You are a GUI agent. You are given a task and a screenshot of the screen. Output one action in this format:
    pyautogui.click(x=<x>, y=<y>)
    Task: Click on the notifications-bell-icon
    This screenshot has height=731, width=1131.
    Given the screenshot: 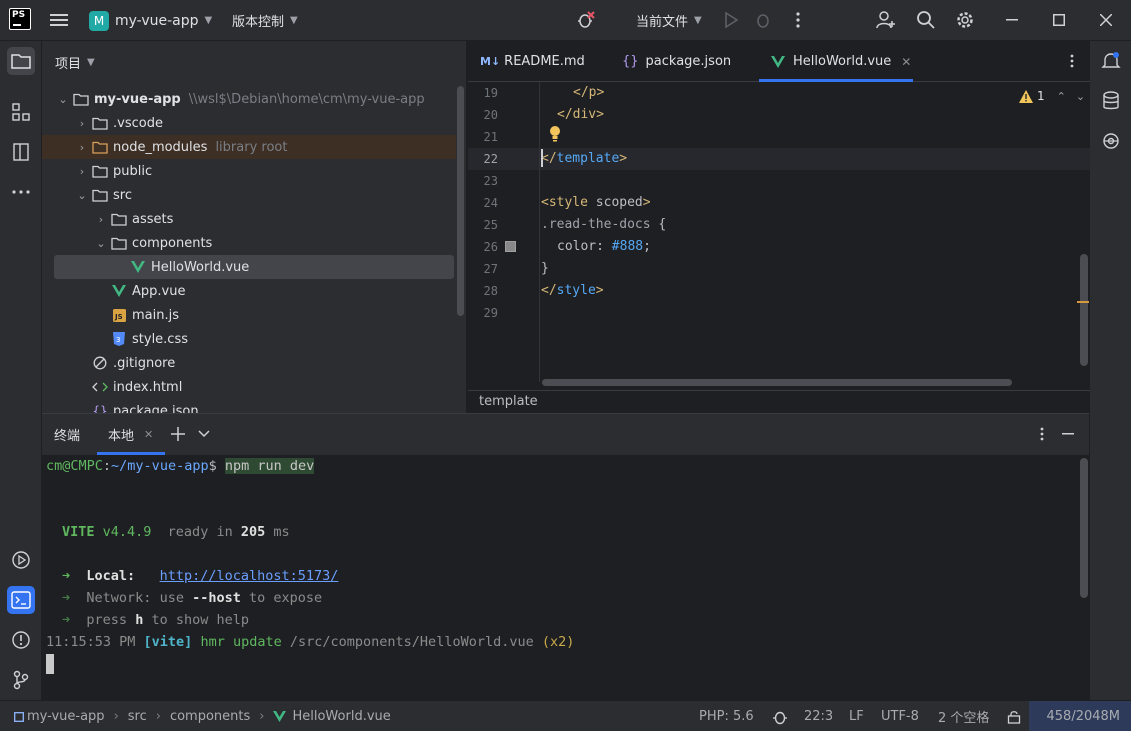 What is the action you would take?
    pyautogui.click(x=1111, y=61)
    